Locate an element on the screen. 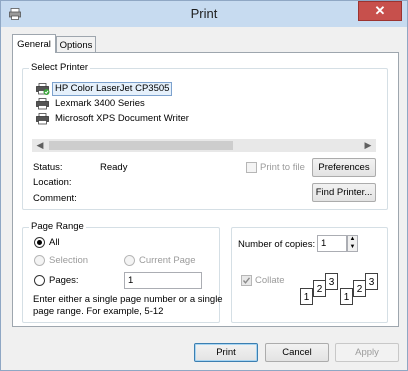 The width and height of the screenshot is (408, 371). print-to-file-label: Print to file is located at coordinates (282, 167).